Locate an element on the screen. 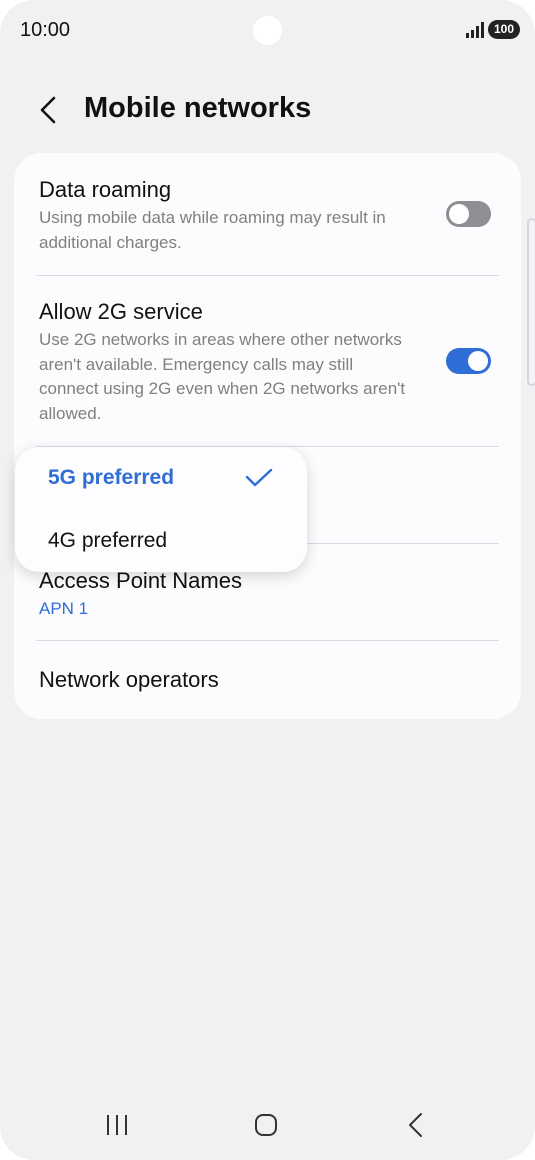 The width and height of the screenshot is (535, 1160). camera-cutout is located at coordinates (267, 30).